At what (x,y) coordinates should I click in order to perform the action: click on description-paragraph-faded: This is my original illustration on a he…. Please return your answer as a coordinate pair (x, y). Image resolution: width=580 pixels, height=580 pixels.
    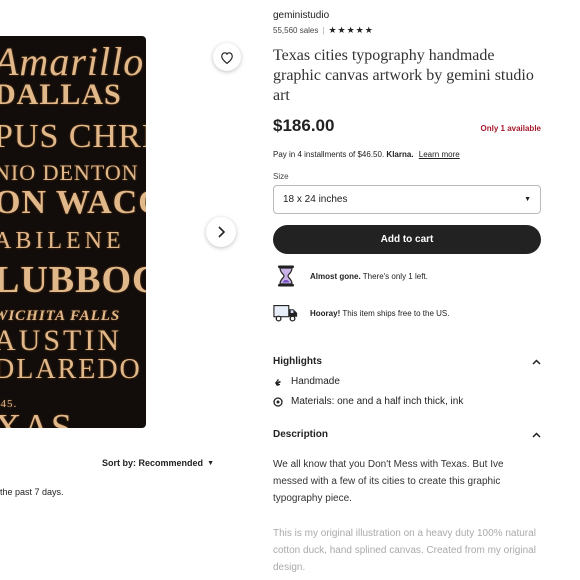
    Looking at the image, I should click on (404, 550).